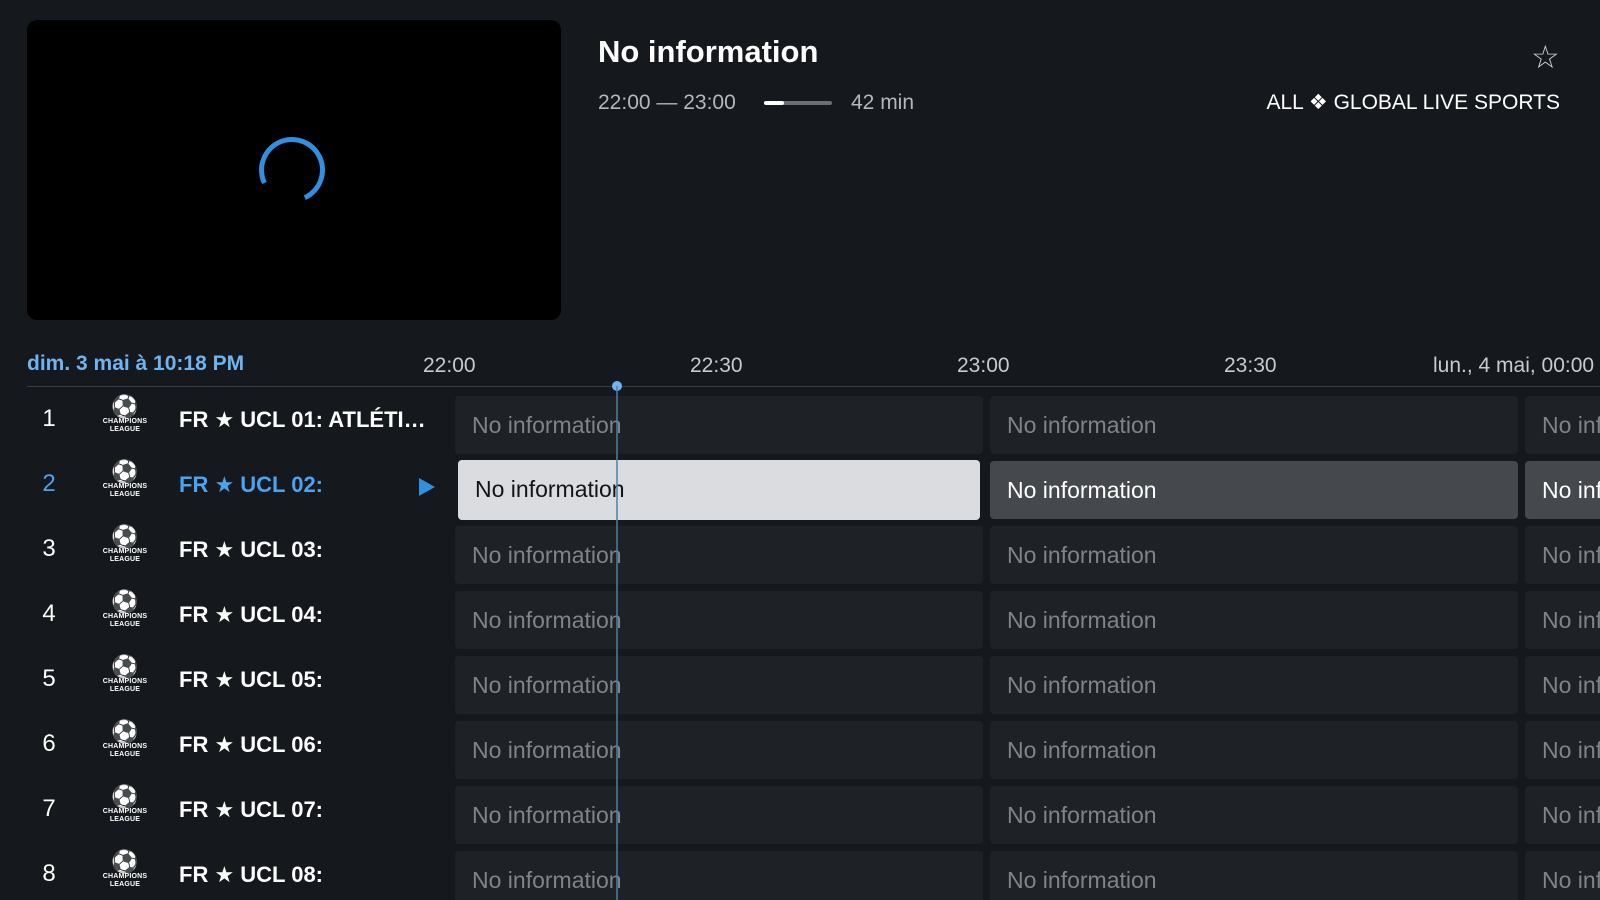 This screenshot has width=1600, height=900. What do you see at coordinates (798, 103) in the screenshot?
I see `program-progress-bar` at bounding box center [798, 103].